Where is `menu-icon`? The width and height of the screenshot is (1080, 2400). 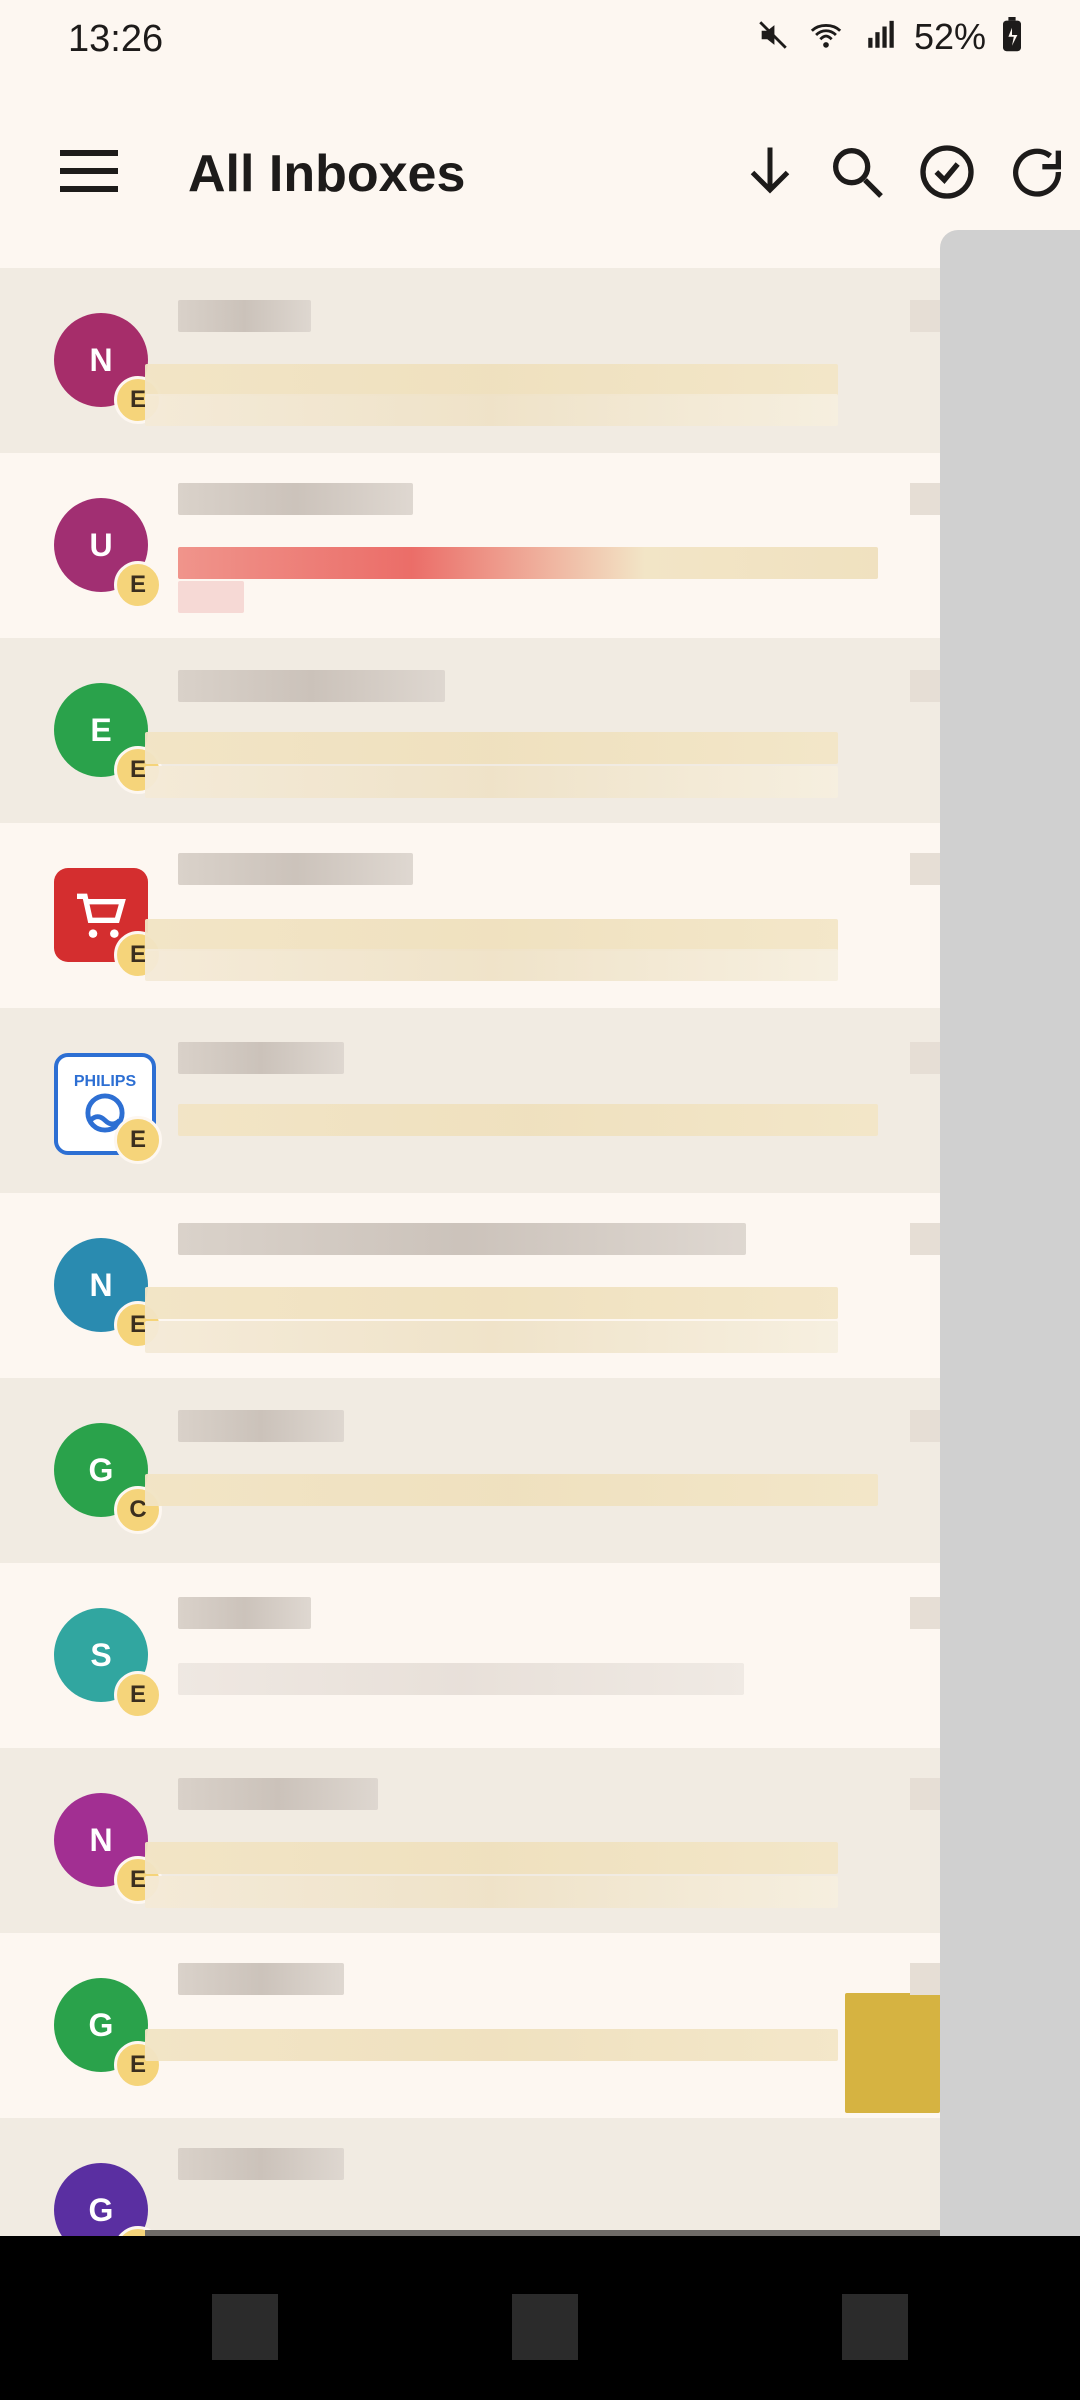
menu-icon is located at coordinates (89, 178).